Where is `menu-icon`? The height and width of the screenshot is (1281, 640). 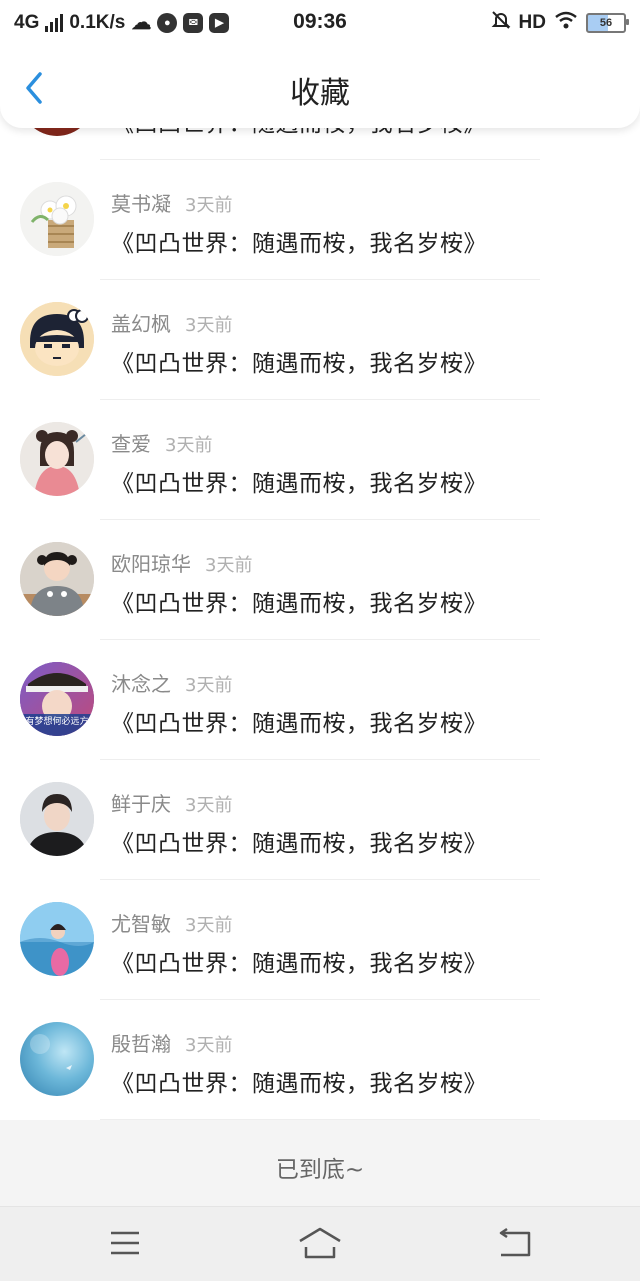 menu-icon is located at coordinates (125, 1243).